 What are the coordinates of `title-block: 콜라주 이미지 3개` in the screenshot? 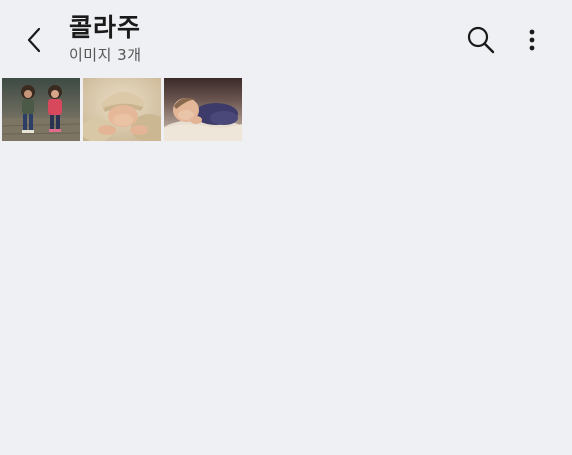 It's located at (105, 38).